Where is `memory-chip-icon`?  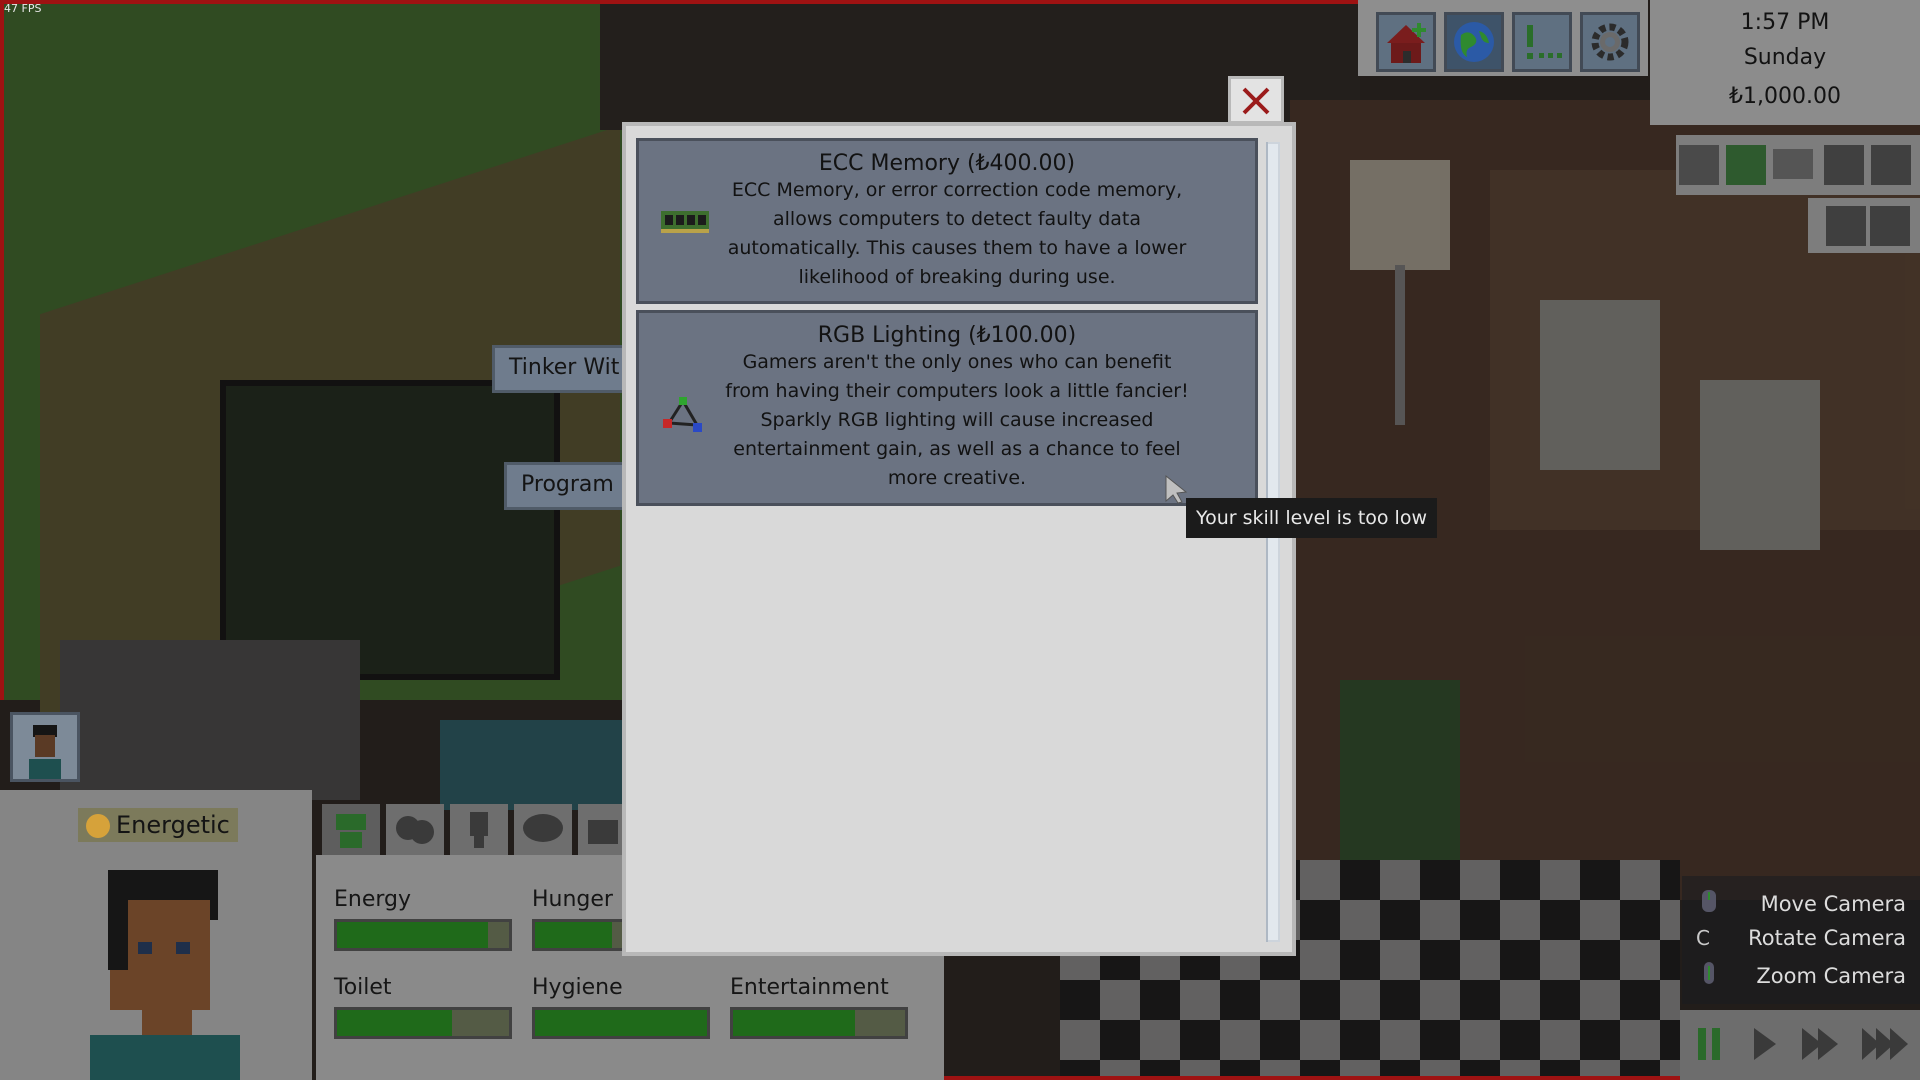
memory-chip-icon is located at coordinates (685, 223).